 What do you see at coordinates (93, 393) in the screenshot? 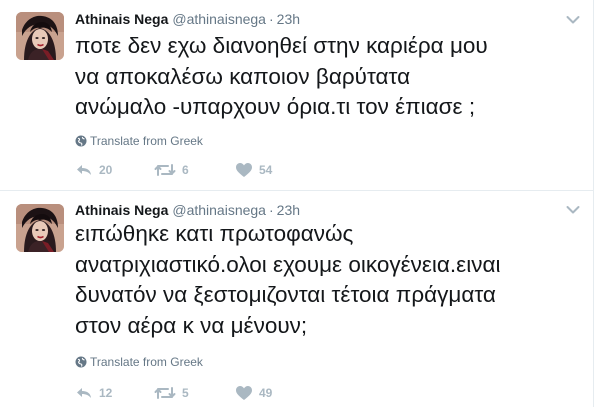
I see `reply-button: 12` at bounding box center [93, 393].